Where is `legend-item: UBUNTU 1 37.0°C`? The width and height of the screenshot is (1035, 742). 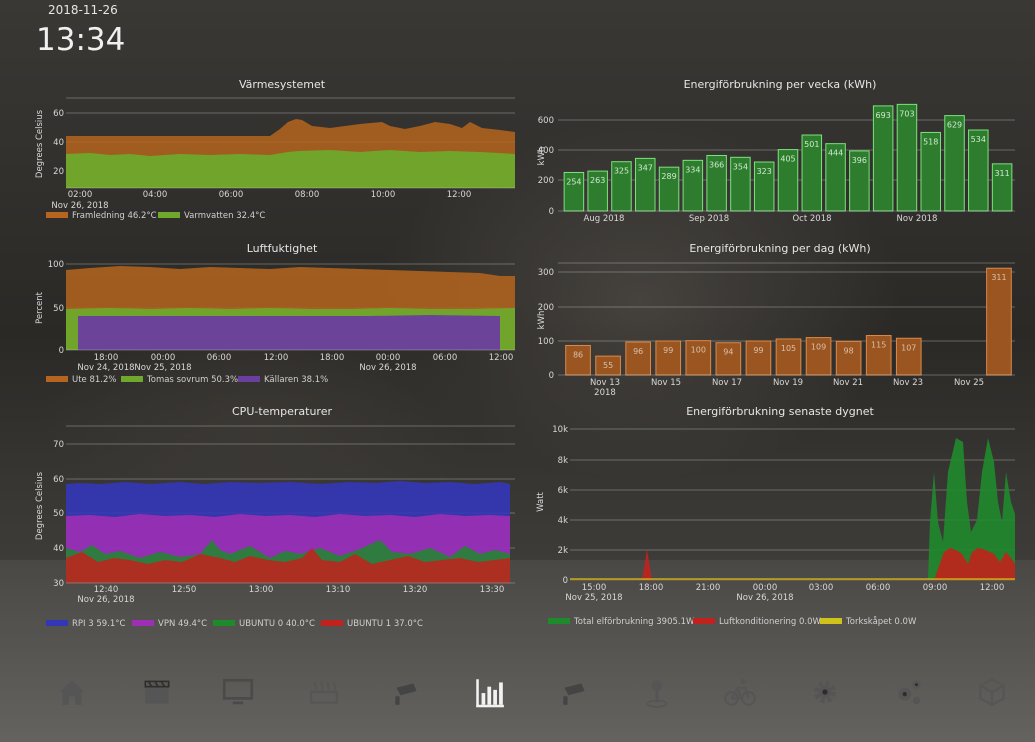
legend-item: UBUNTU 1 37.0°C is located at coordinates (385, 624).